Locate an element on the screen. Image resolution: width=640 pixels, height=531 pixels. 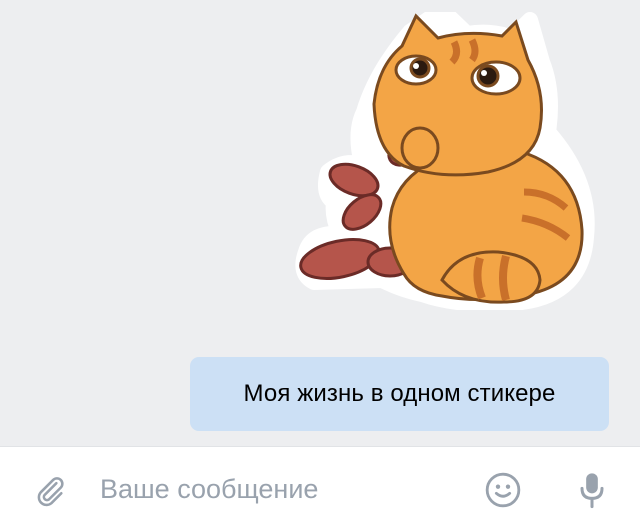
emoji-button is located at coordinates (503, 490).